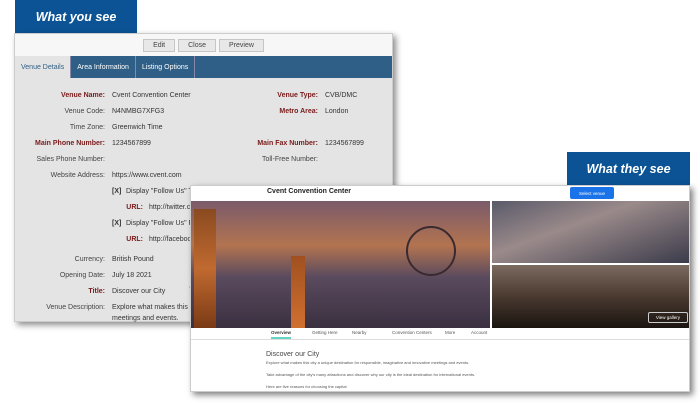 The width and height of the screenshot is (700, 403). Describe the element at coordinates (592, 193) in the screenshot. I see `select-venue-button: Select venue` at that location.